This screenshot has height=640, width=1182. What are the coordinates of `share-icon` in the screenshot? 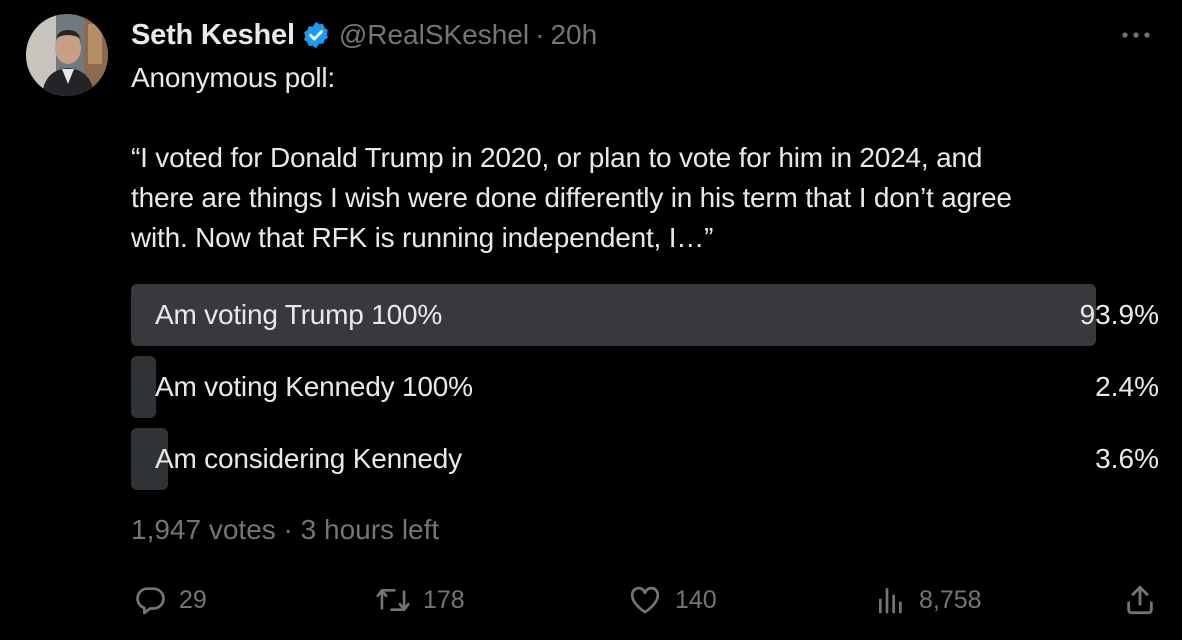 It's located at (1140, 600).